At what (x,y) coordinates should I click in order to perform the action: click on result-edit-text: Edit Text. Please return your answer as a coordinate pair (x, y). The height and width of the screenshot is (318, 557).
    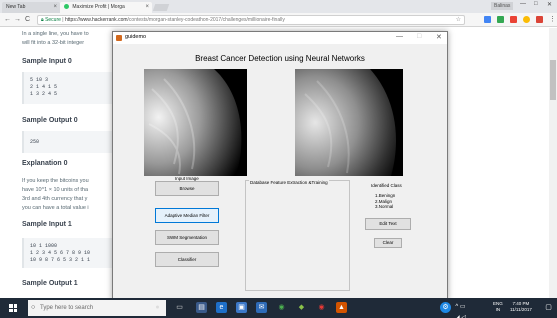
    Looking at the image, I should click on (388, 224).